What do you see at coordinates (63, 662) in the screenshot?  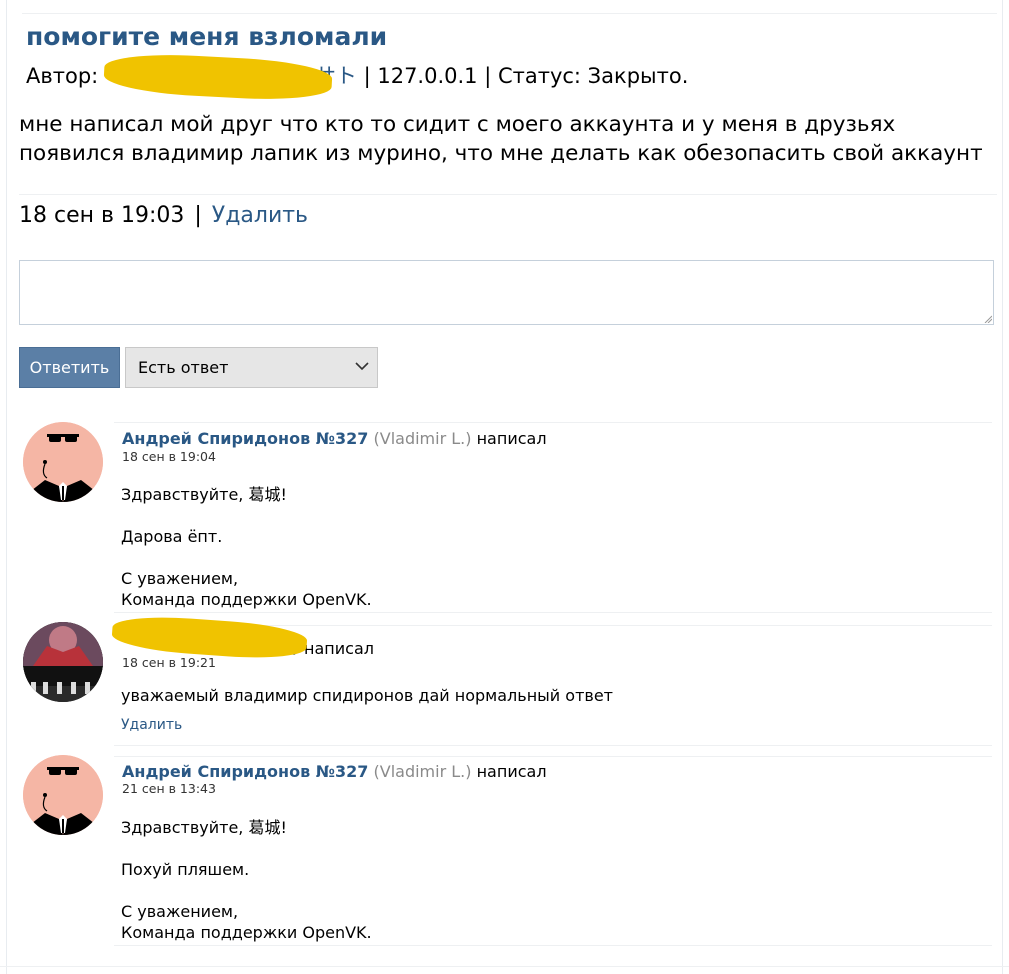 I see `user-avatar-icon` at bounding box center [63, 662].